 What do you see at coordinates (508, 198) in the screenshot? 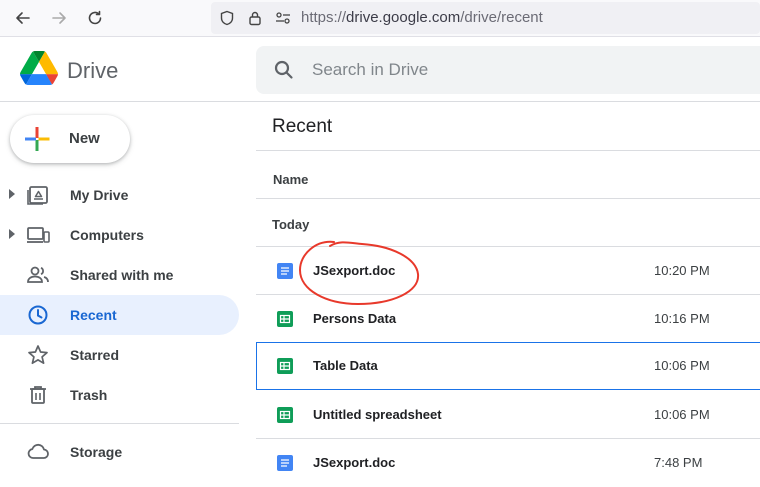
I see `header-row-divider` at bounding box center [508, 198].